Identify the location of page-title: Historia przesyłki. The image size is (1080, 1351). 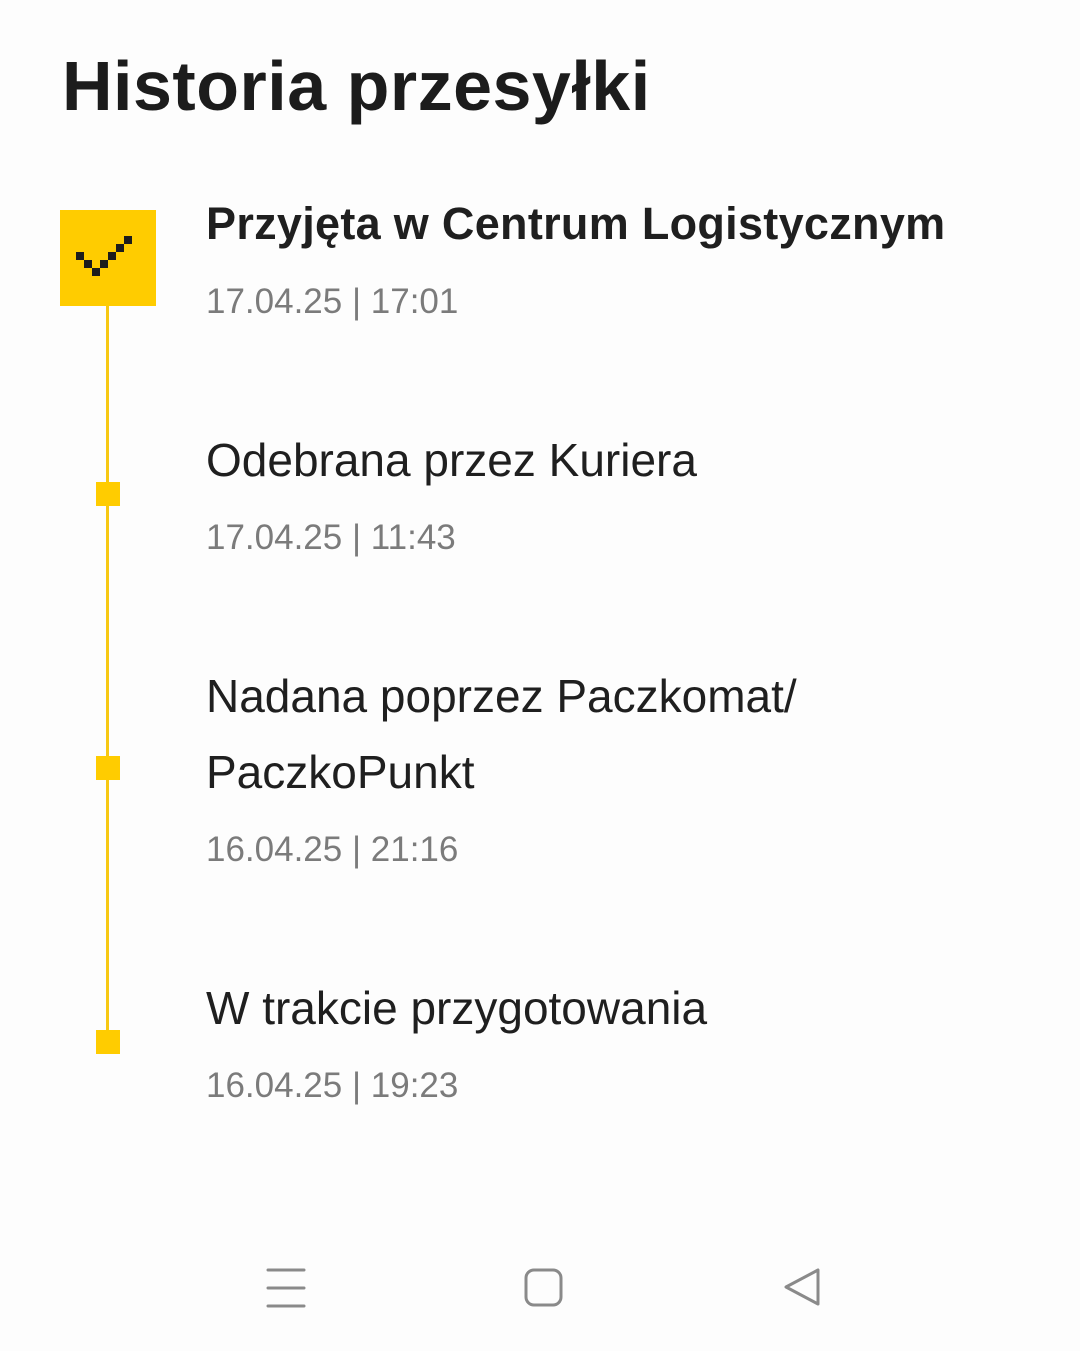
(356, 86).